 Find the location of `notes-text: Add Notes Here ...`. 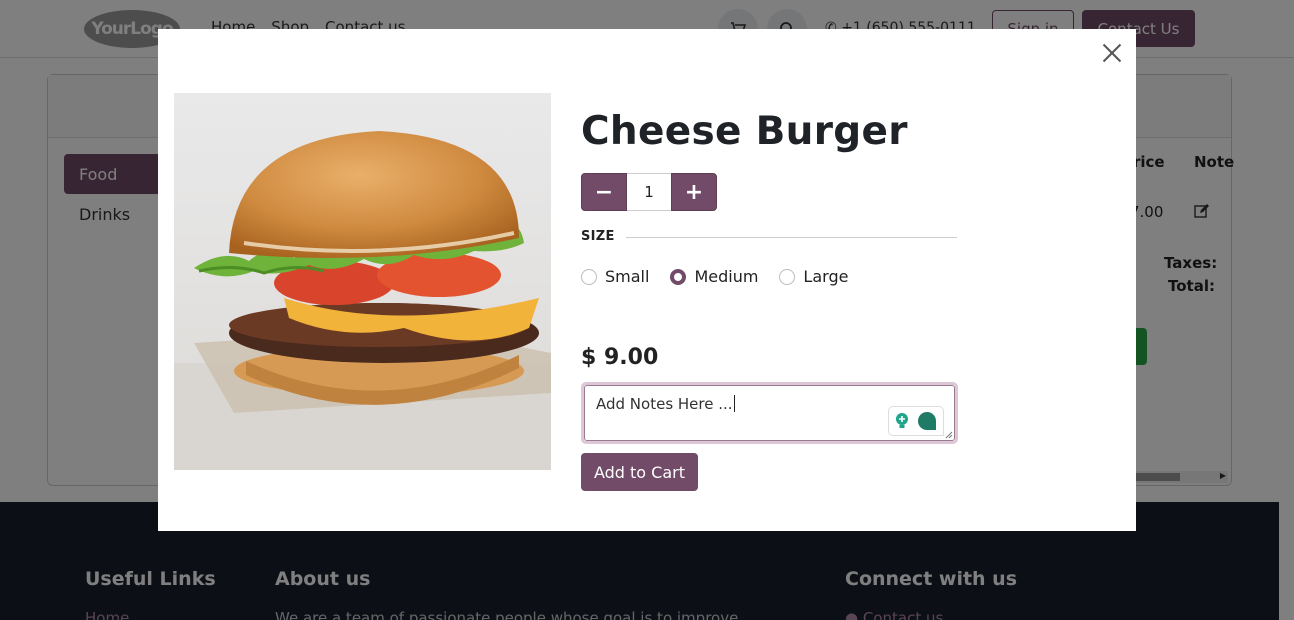

notes-text: Add Notes Here ... is located at coordinates (664, 404).